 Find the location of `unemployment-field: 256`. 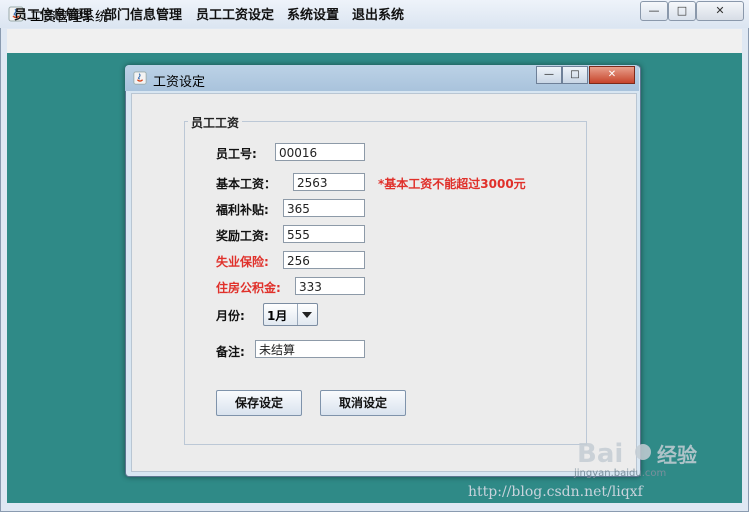

unemployment-field: 256 is located at coordinates (324, 260).